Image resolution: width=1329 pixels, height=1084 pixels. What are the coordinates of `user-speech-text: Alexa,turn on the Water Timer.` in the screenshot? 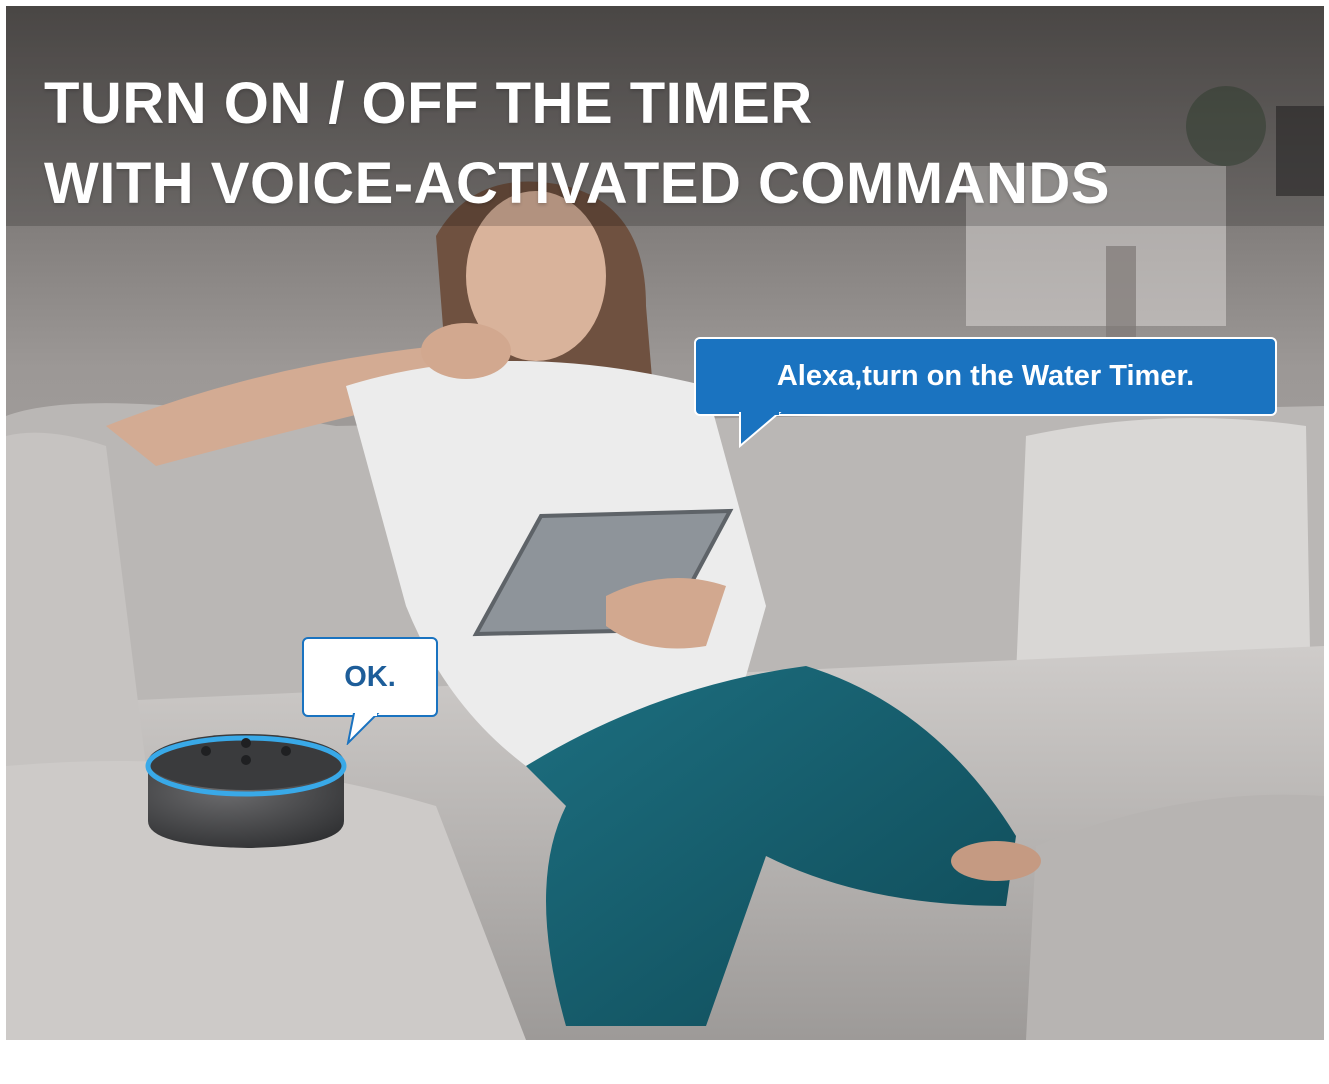 It's located at (985, 376).